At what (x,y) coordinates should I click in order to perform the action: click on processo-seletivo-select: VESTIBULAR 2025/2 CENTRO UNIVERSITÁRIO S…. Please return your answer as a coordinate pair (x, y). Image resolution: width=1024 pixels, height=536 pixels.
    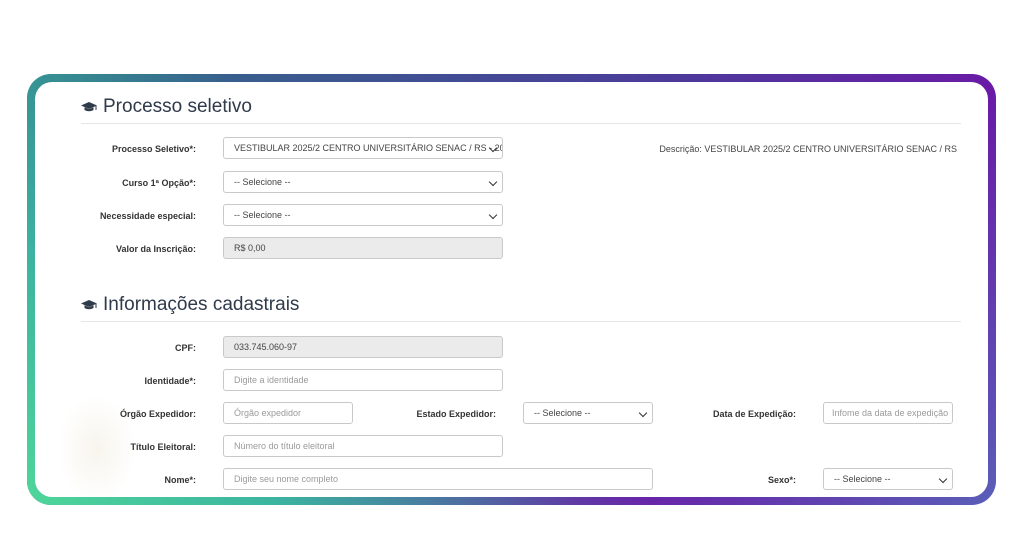
    Looking at the image, I should click on (363, 148).